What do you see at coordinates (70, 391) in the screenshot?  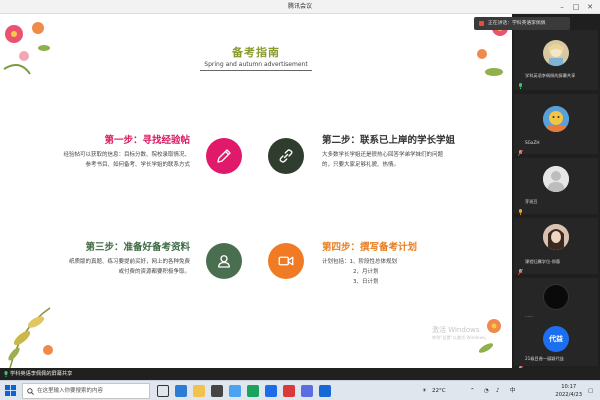 I see `search-placeholder: 在这里输入你要搜索的内容` at bounding box center [70, 391].